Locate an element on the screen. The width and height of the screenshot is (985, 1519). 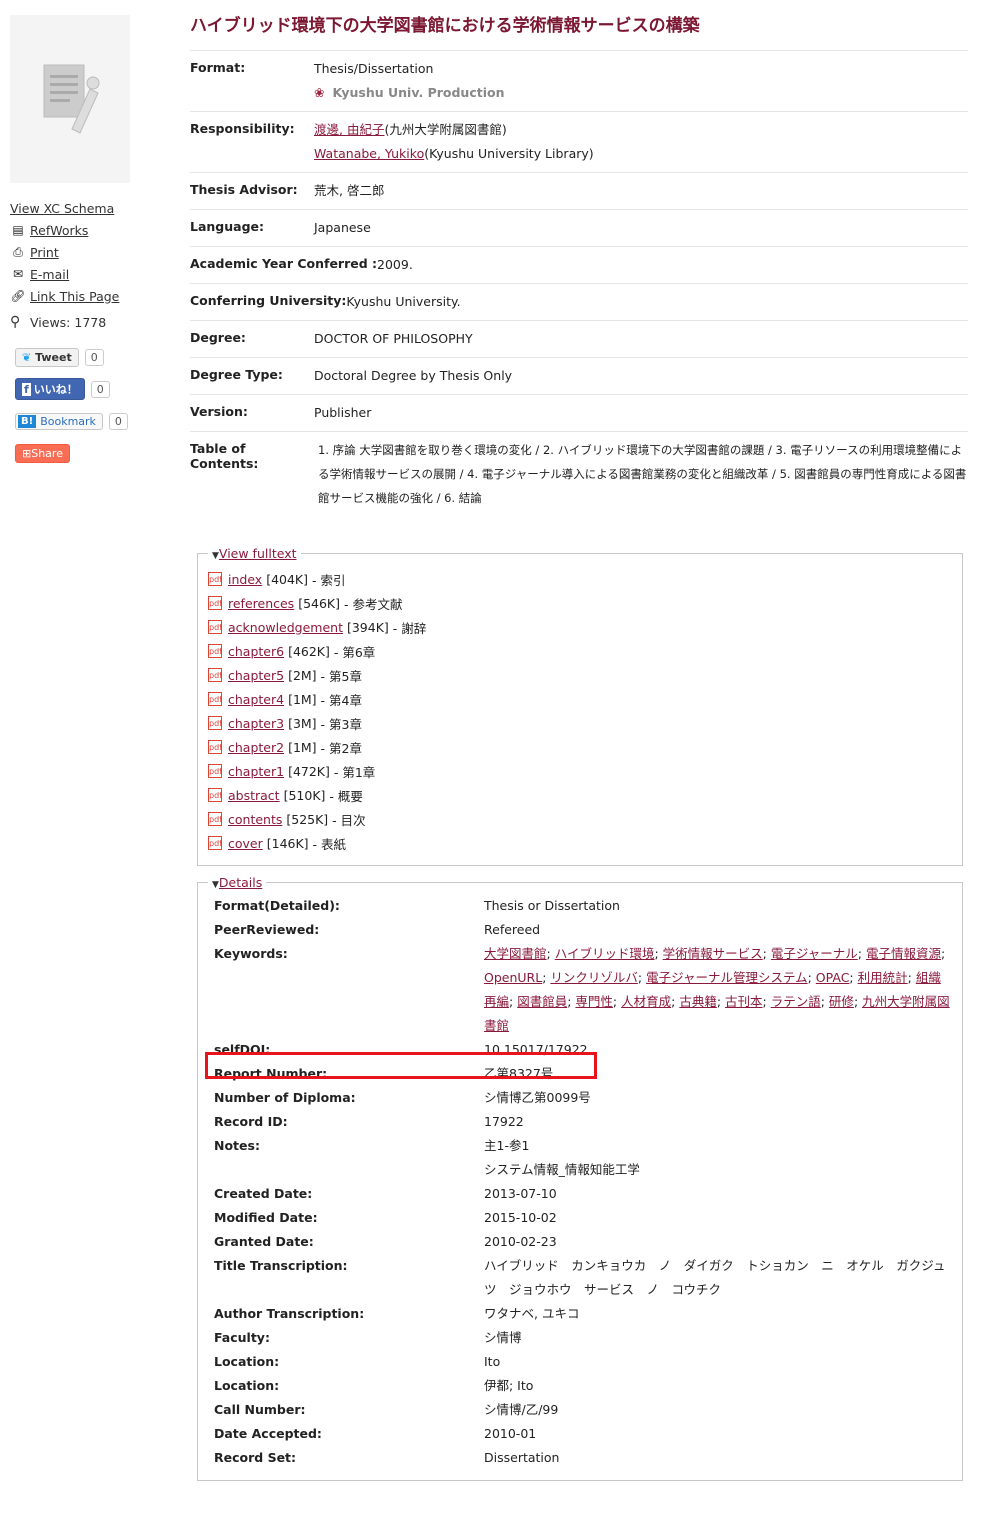
details-toggle: ▼Details is located at coordinates (237, 882).